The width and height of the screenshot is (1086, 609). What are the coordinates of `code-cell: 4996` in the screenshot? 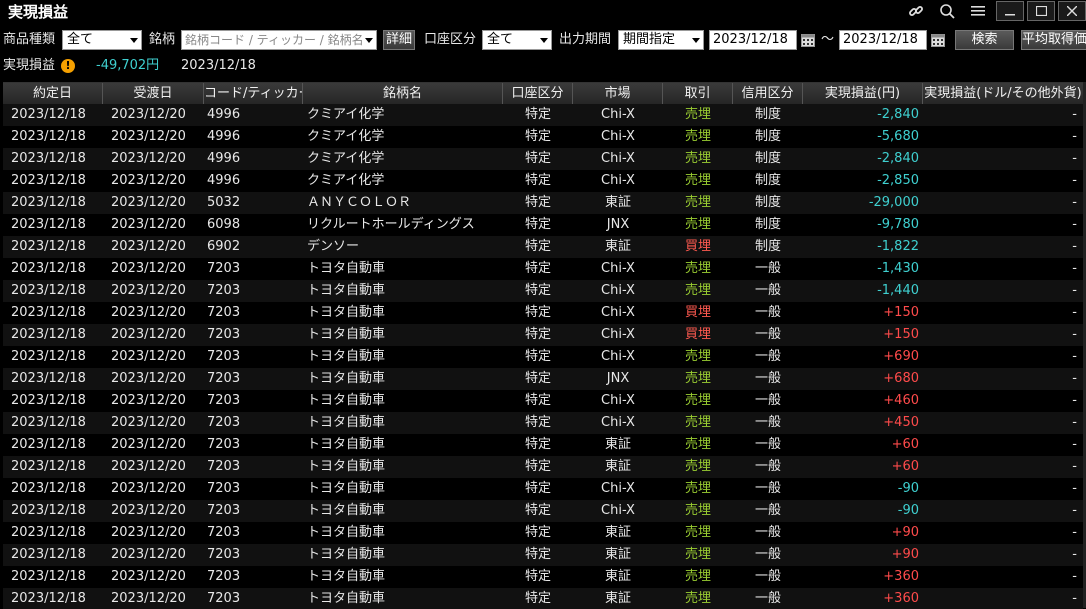 It's located at (224, 158).